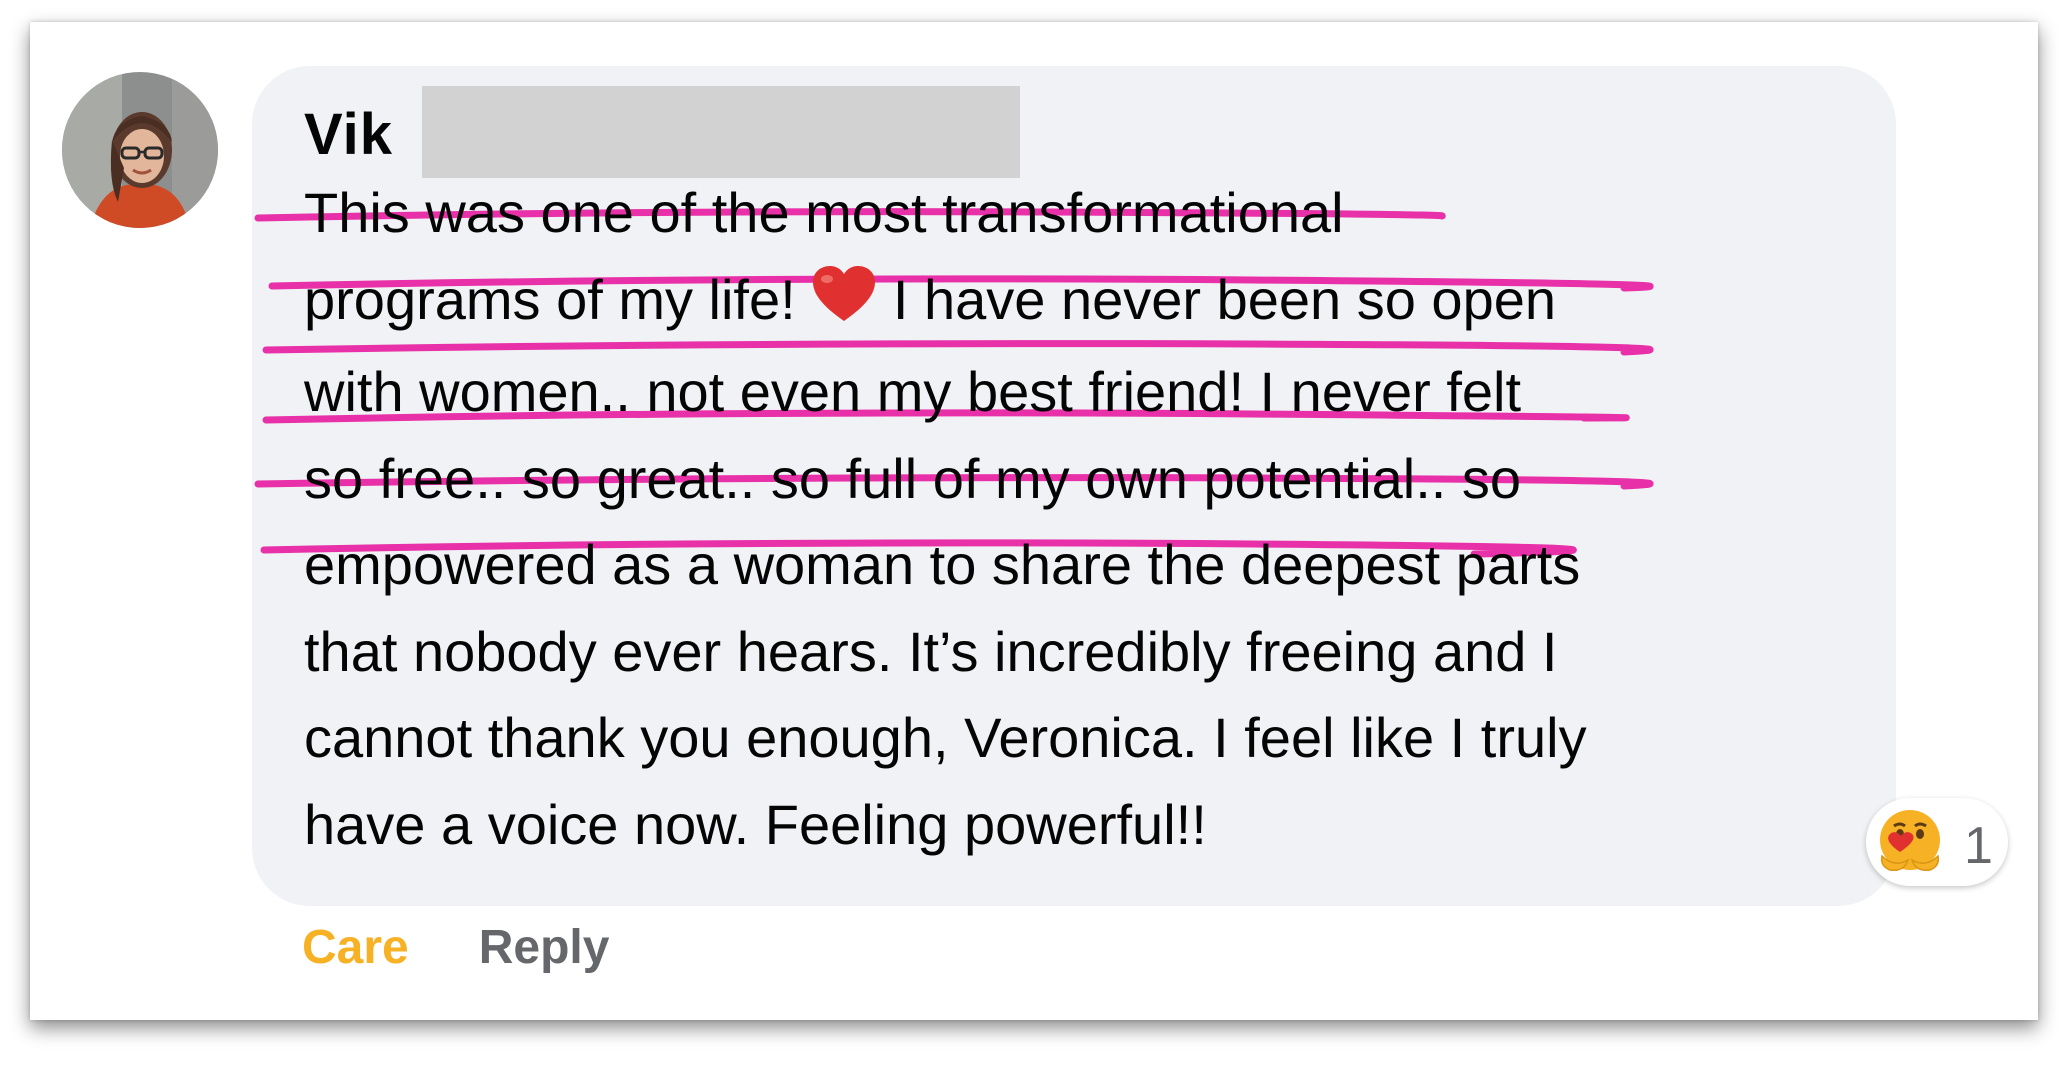 The height and width of the screenshot is (1074, 2062). I want to click on reply-button: Reply, so click(544, 947).